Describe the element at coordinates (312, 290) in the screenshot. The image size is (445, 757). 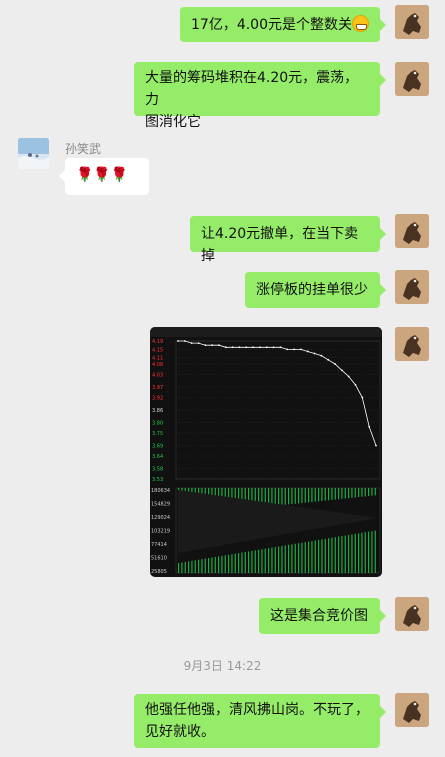
I see `message-text: 涨停板的挂单很少` at that location.